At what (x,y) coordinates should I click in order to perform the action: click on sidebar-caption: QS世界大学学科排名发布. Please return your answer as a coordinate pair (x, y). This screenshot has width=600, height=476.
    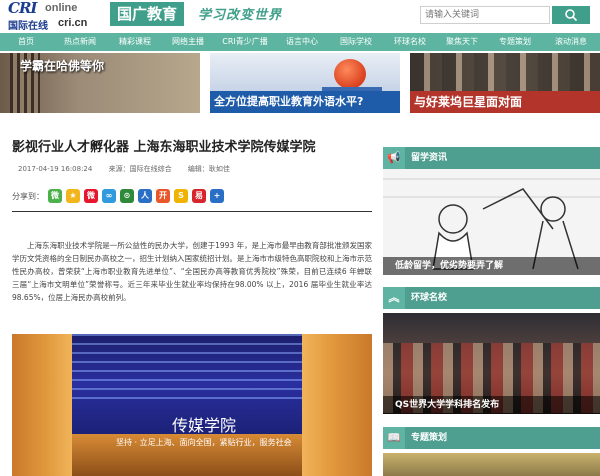
    Looking at the image, I should click on (491, 405).